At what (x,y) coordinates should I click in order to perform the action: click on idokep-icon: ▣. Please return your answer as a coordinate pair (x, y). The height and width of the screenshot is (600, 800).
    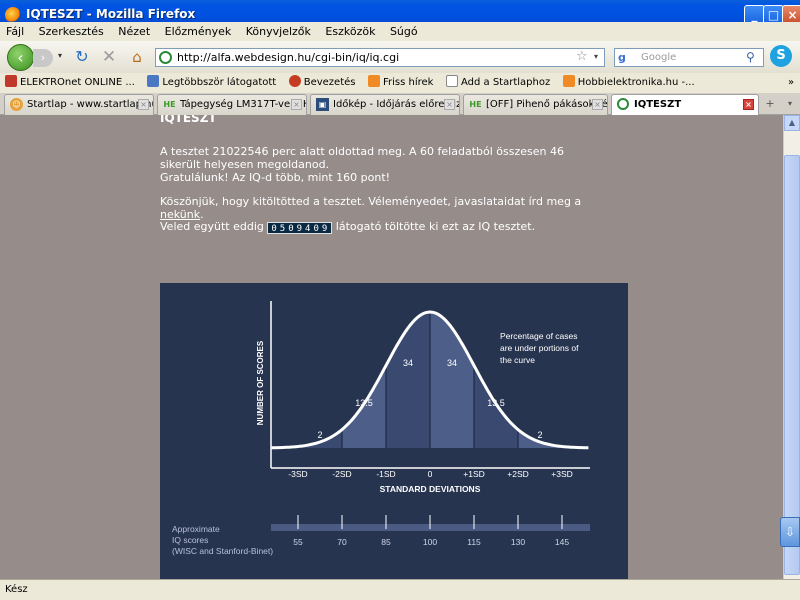
    Looking at the image, I should click on (322, 104).